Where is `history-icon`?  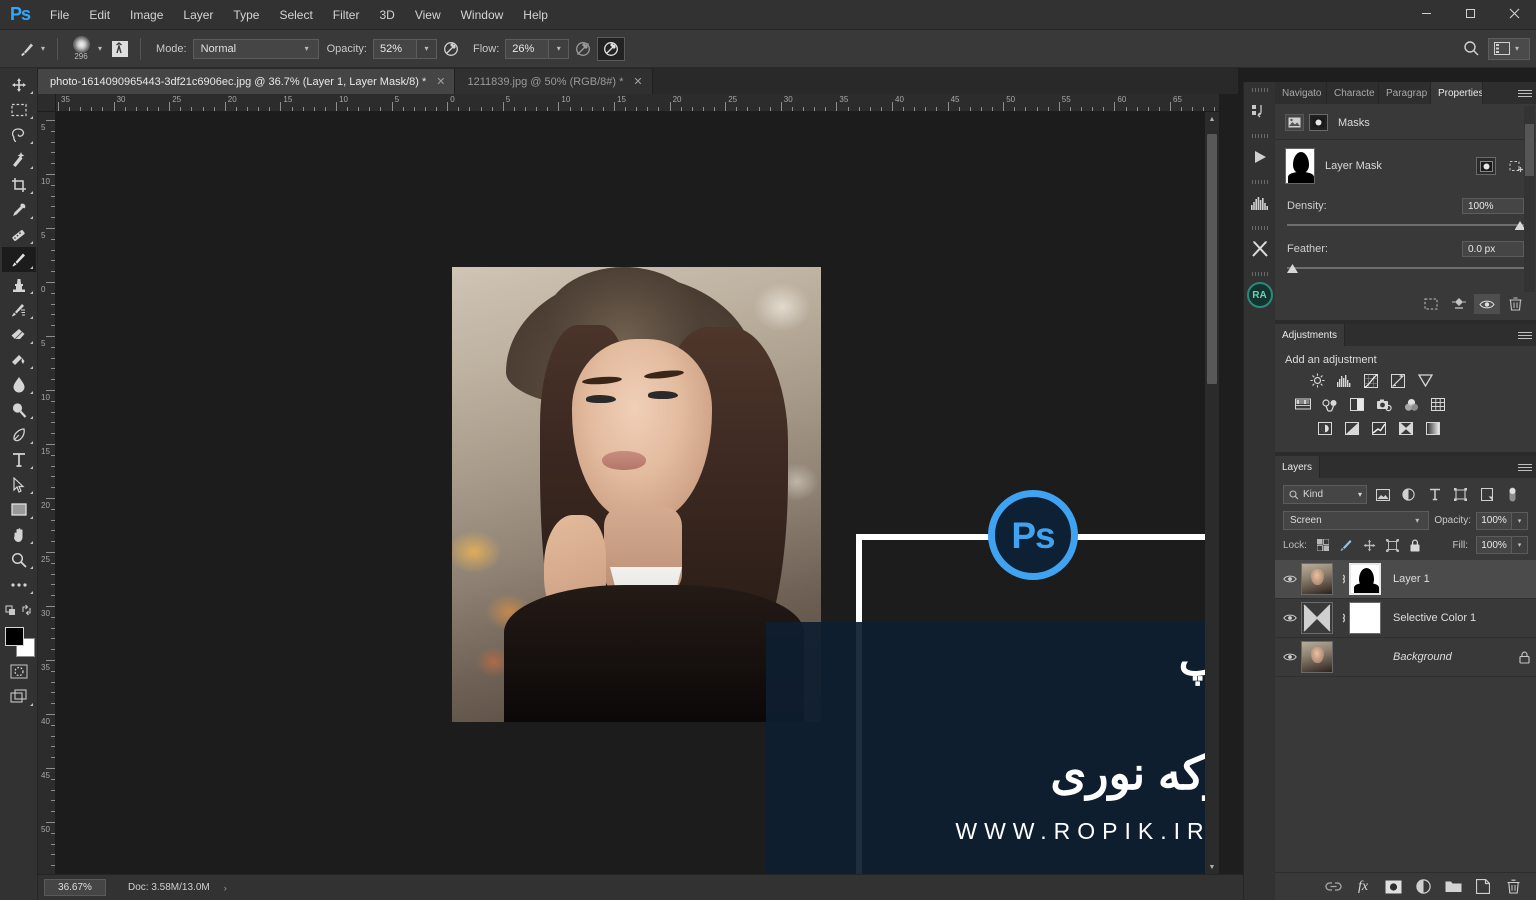
history-icon is located at coordinates (1260, 111).